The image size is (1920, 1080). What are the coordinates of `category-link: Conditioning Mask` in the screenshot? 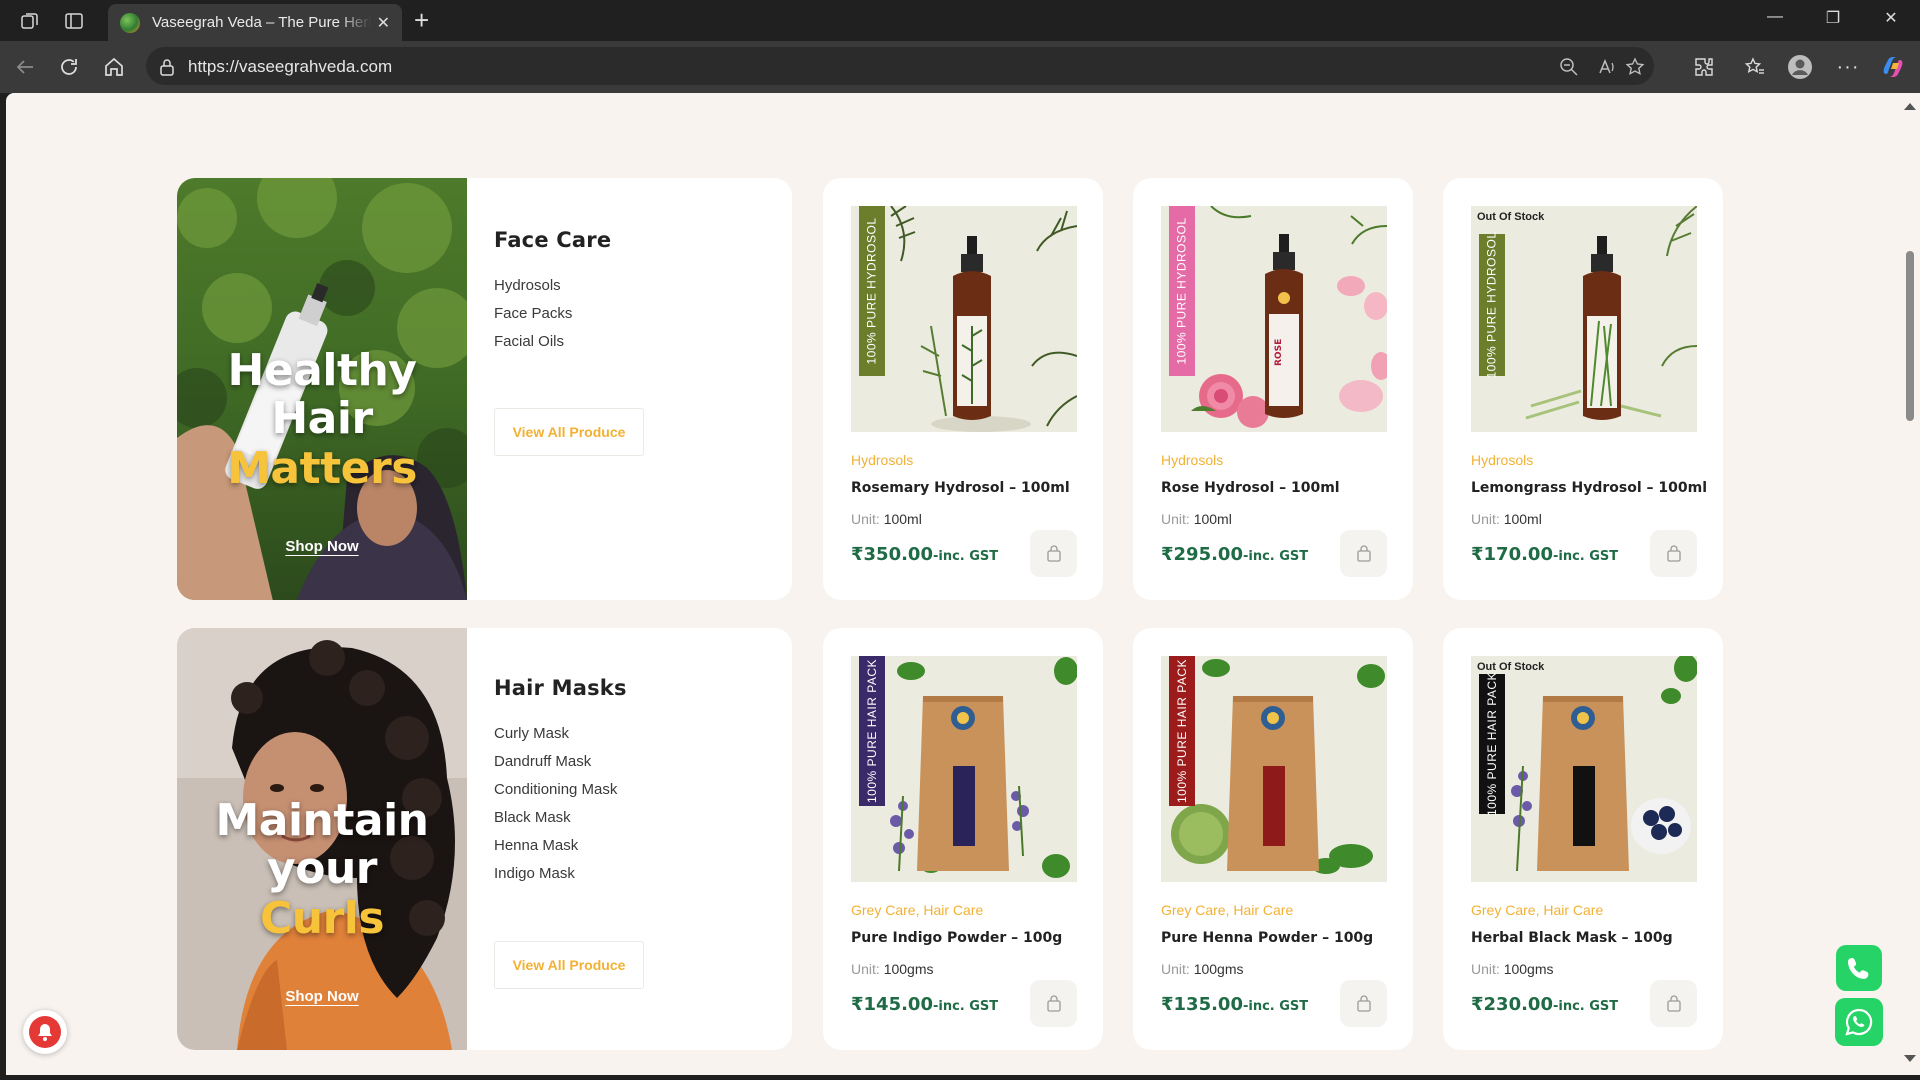 It's located at (555, 790).